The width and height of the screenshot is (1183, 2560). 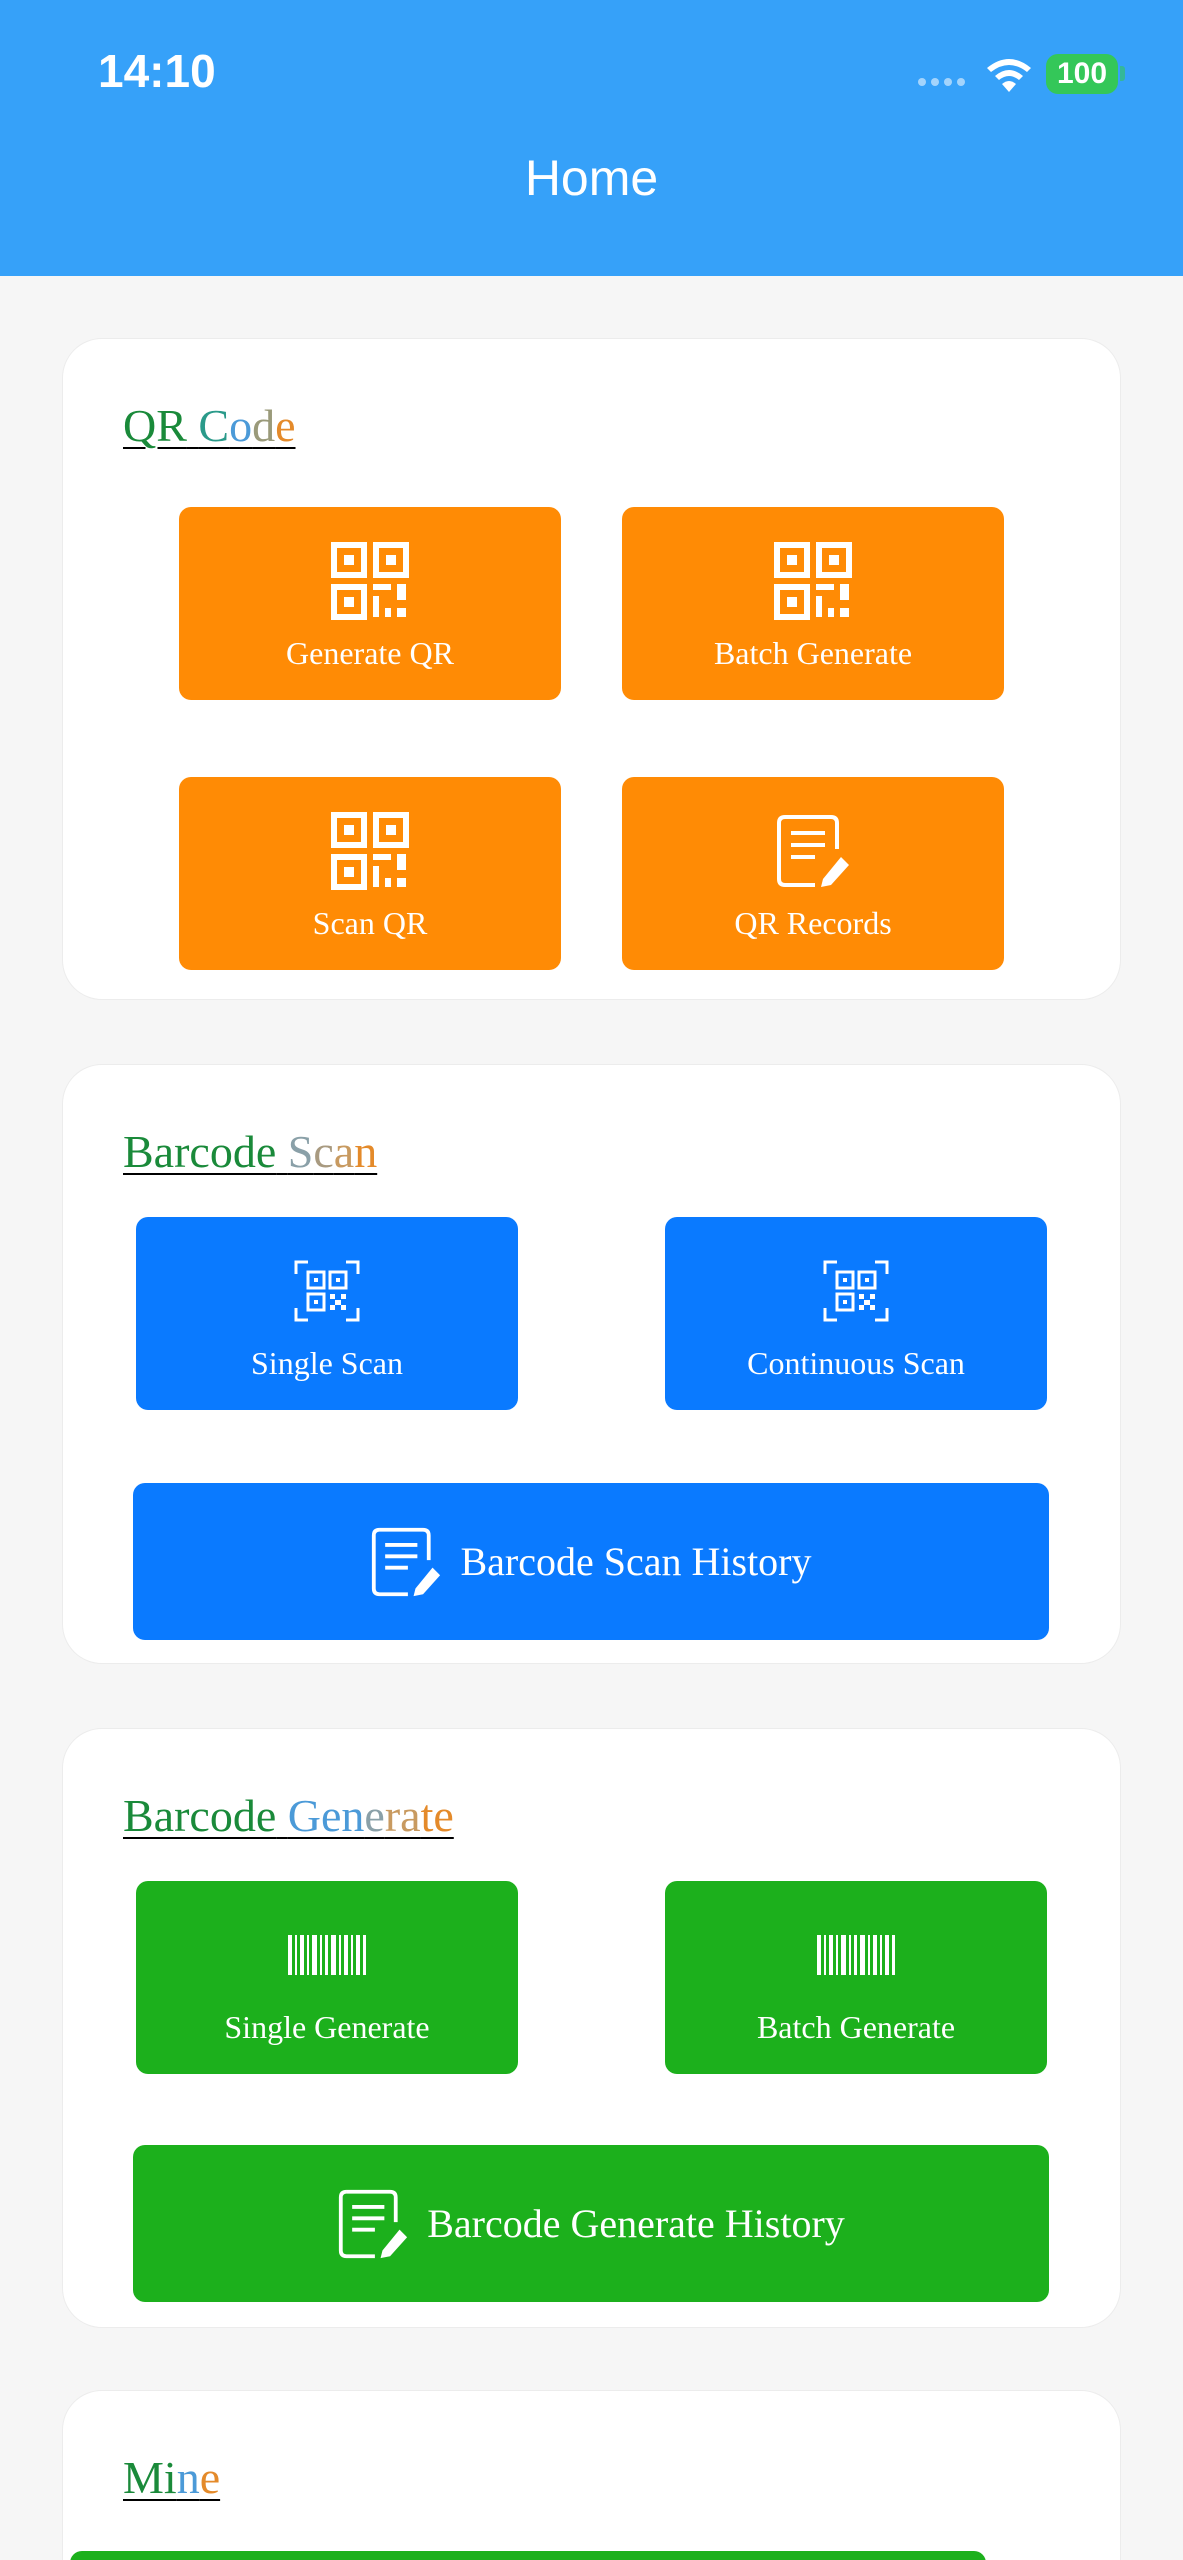 I want to click on barcode-scan-section-title: Barcode Scan, so click(x=250, y=1151).